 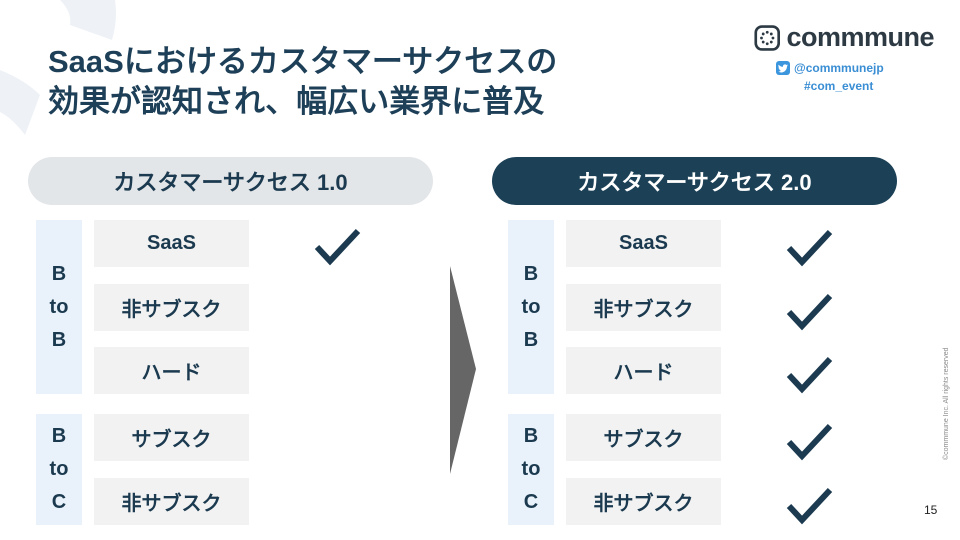 I want to click on twitter-handle: @commmunejp, so click(x=839, y=68).